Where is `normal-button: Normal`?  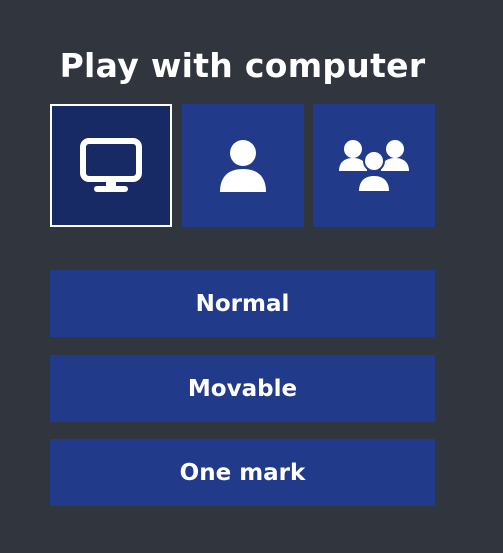
normal-button: Normal is located at coordinates (242, 303).